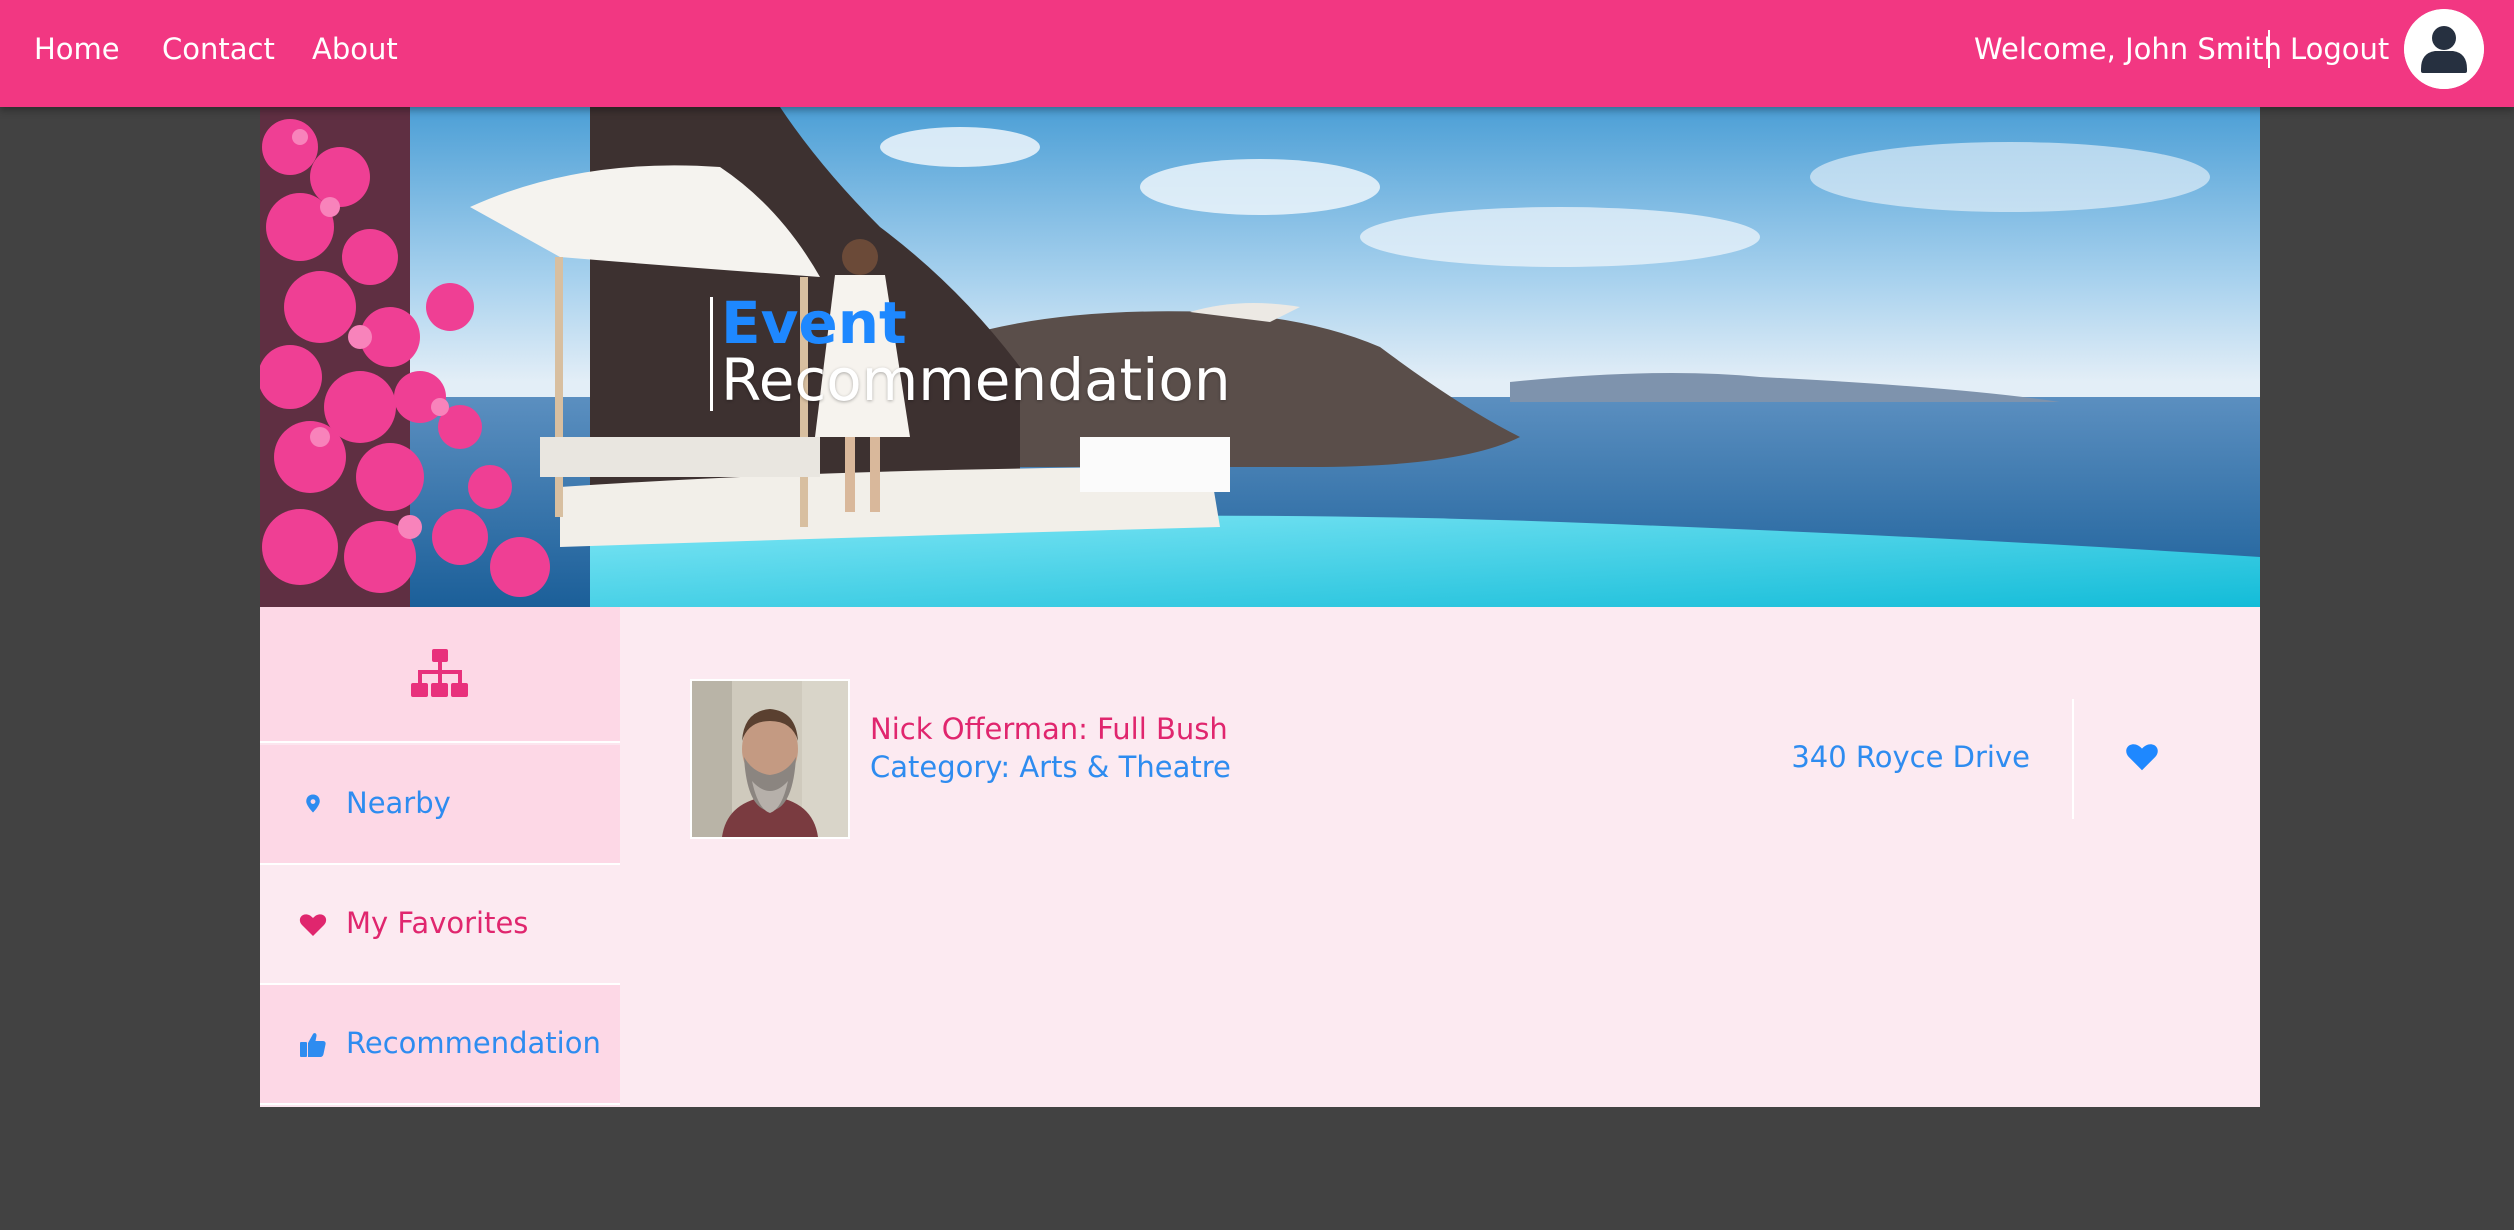  I want to click on sidebar-header, so click(440, 675).